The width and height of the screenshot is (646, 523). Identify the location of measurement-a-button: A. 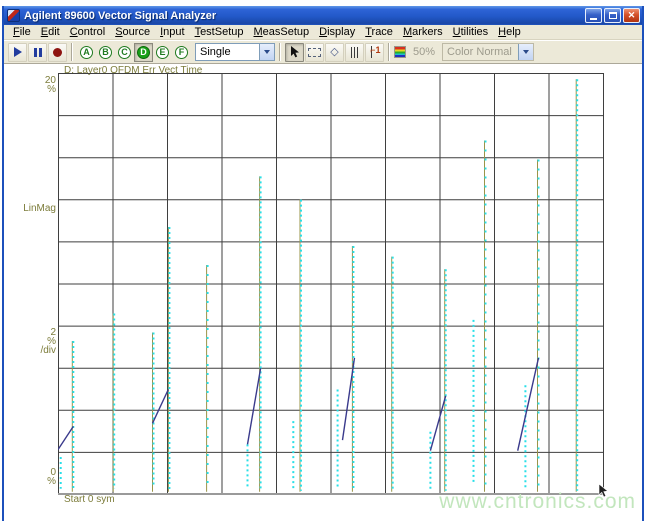
(86, 52).